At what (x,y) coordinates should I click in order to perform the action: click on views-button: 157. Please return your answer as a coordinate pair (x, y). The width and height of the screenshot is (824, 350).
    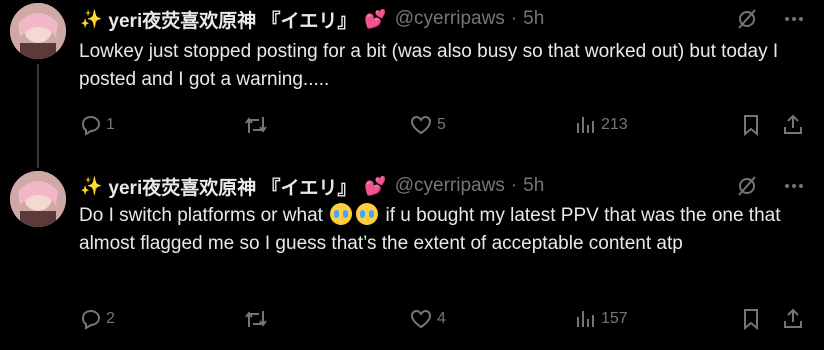
    Looking at the image, I should click on (601, 319).